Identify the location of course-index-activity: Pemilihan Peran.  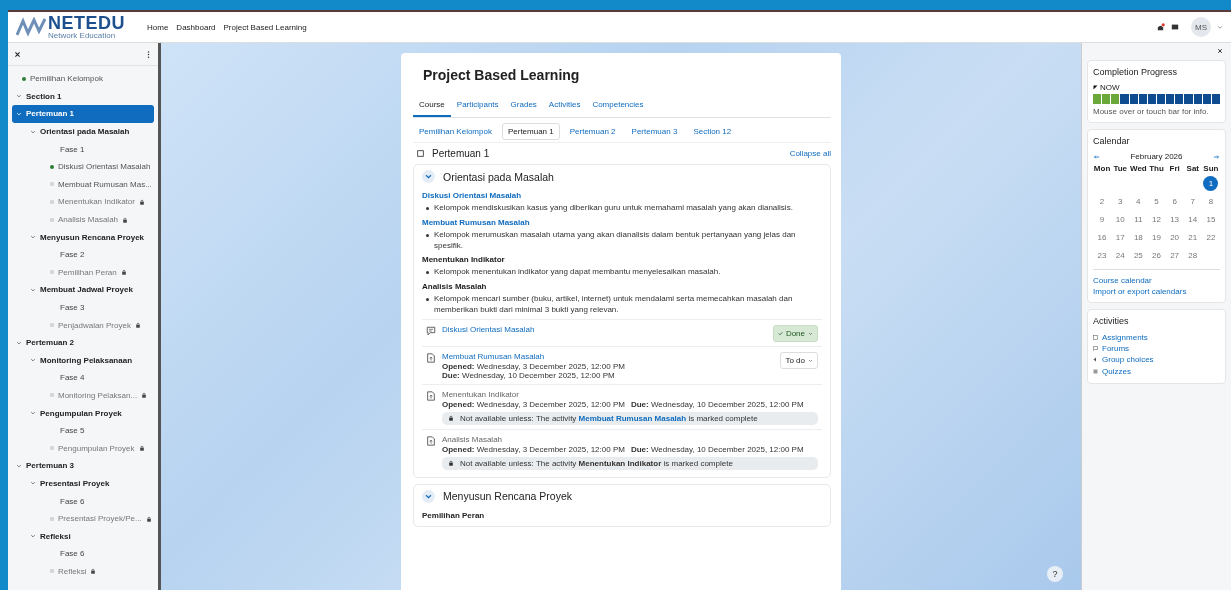
(87, 272).